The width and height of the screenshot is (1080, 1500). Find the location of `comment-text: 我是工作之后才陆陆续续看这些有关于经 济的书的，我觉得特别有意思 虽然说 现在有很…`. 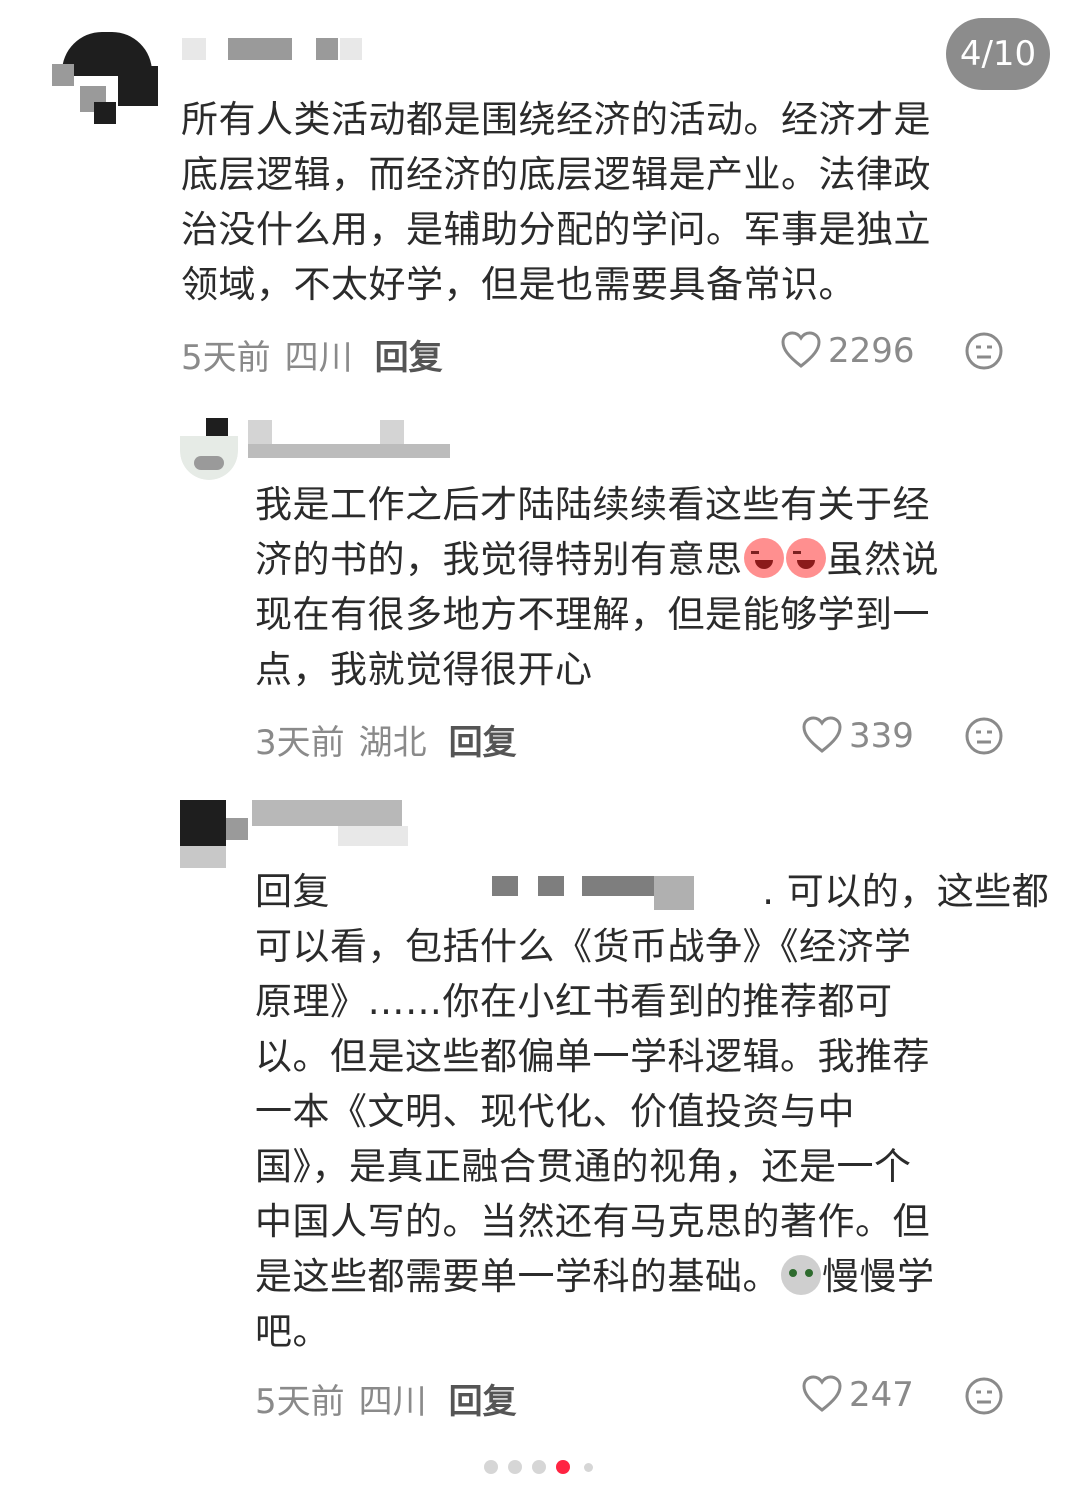

comment-text: 我是工作之后才陆陆续续看这些有关于经 济的书的，我觉得特别有意思 虽然说 现在有很… is located at coordinates (597, 587).